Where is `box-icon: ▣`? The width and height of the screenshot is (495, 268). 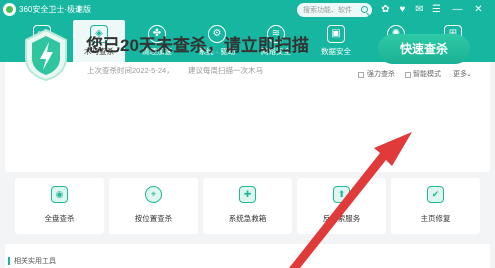 box-icon: ▣ is located at coordinates (336, 34).